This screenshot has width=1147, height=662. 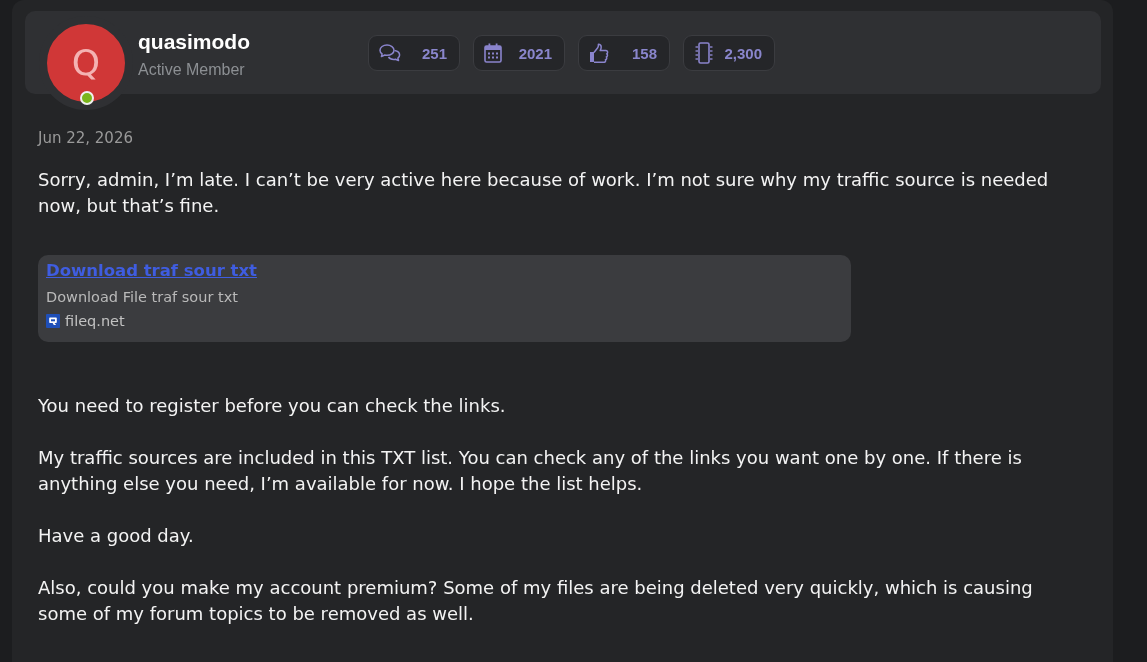 I want to click on calendar-icon, so click(x=493, y=53).